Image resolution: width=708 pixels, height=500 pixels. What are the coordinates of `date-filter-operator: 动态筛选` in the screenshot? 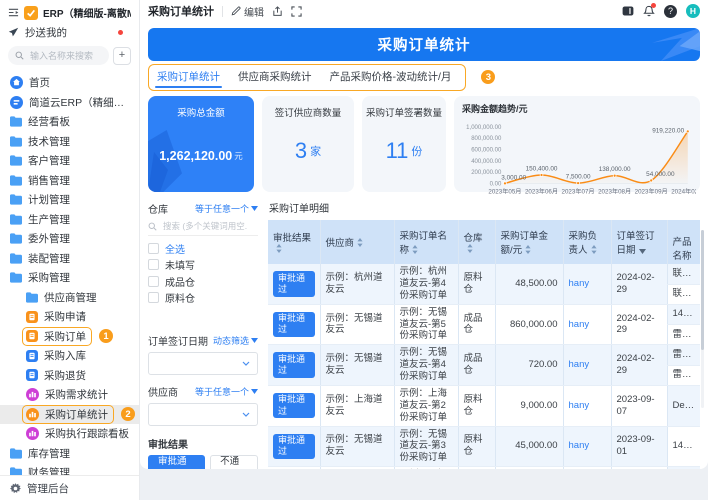 It's located at (235, 340).